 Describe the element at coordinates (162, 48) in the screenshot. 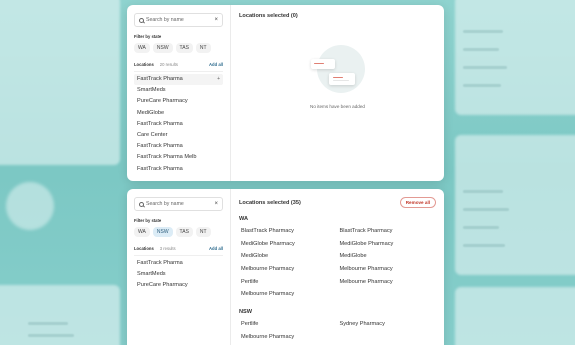

I see `chip-nsw: NSW` at that location.